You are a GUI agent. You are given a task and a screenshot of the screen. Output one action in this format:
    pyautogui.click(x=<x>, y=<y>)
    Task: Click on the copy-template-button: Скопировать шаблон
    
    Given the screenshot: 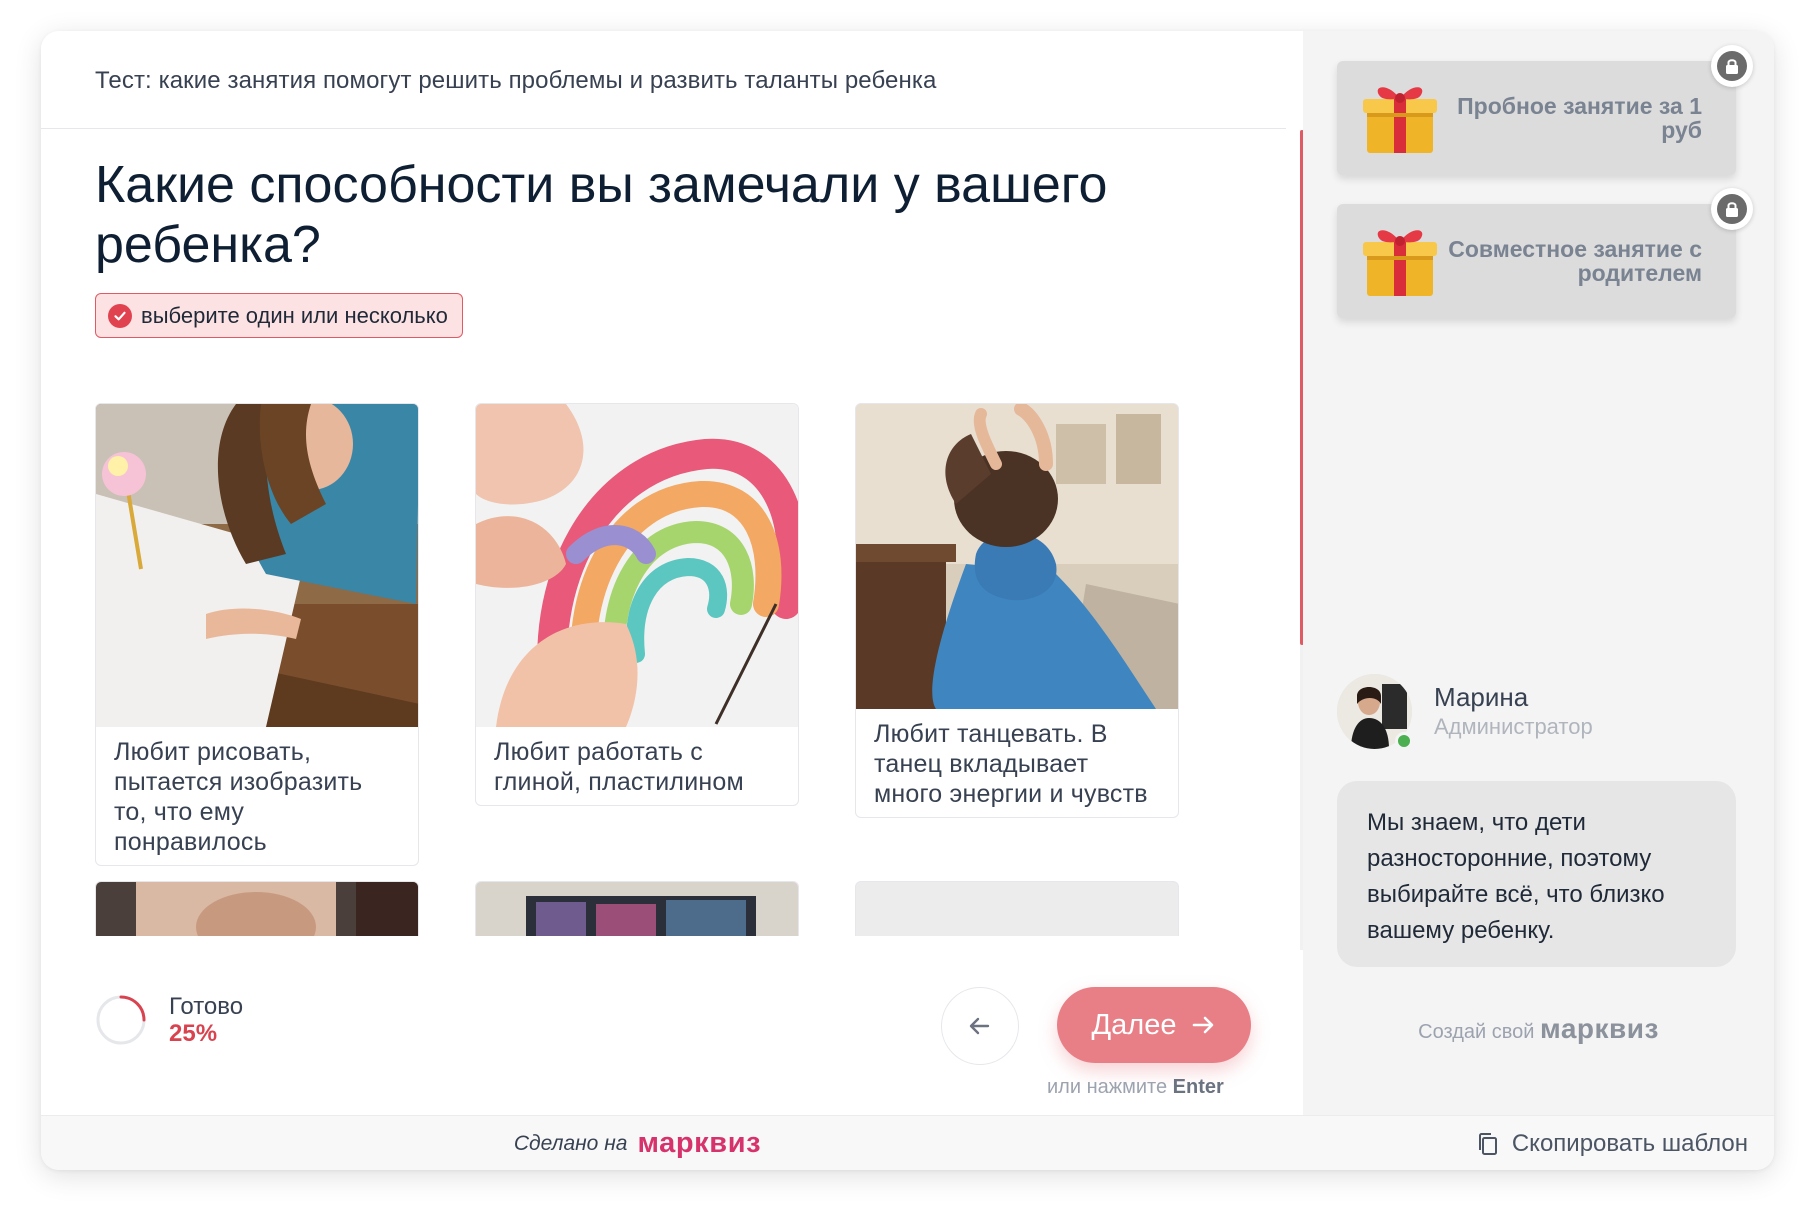 What is the action you would take?
    pyautogui.click(x=1612, y=1143)
    